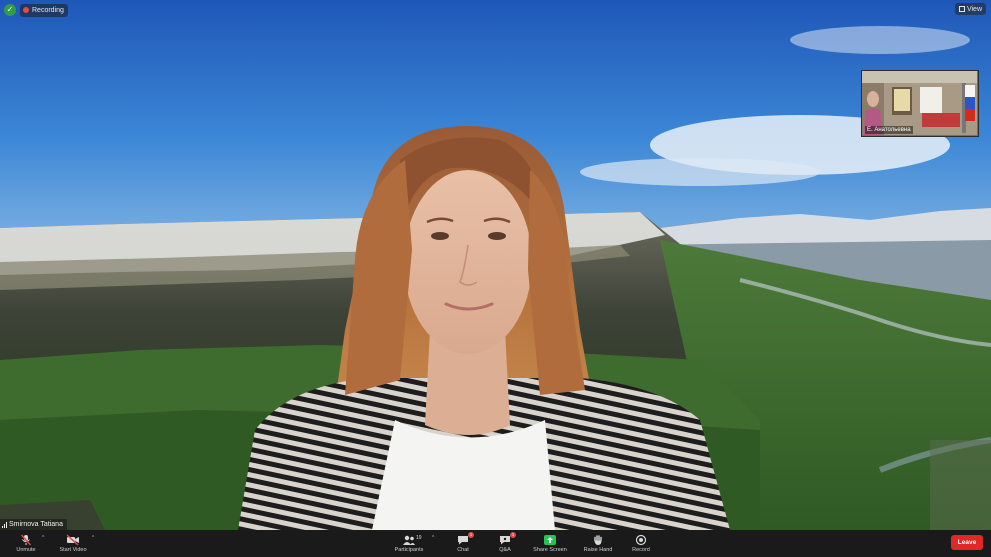  What do you see at coordinates (465, 538) in the screenshot?
I see `chat-bubble-icon: 1` at bounding box center [465, 538].